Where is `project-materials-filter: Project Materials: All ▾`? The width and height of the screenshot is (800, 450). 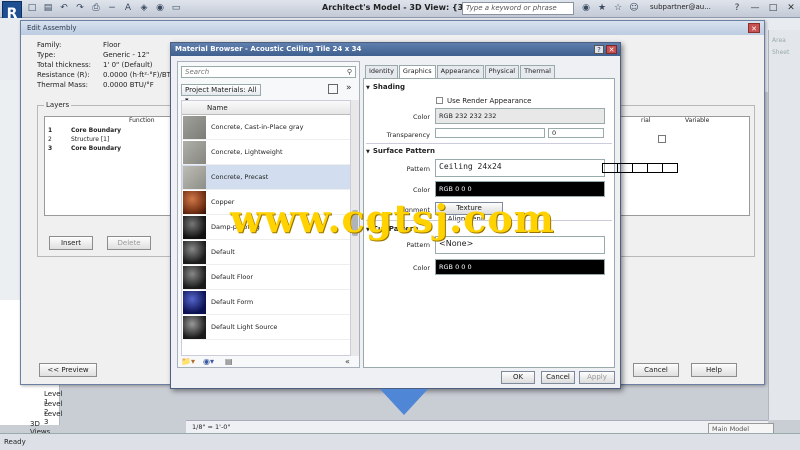
project-materials-filter: Project Materials: All ▾ is located at coordinates (221, 94).